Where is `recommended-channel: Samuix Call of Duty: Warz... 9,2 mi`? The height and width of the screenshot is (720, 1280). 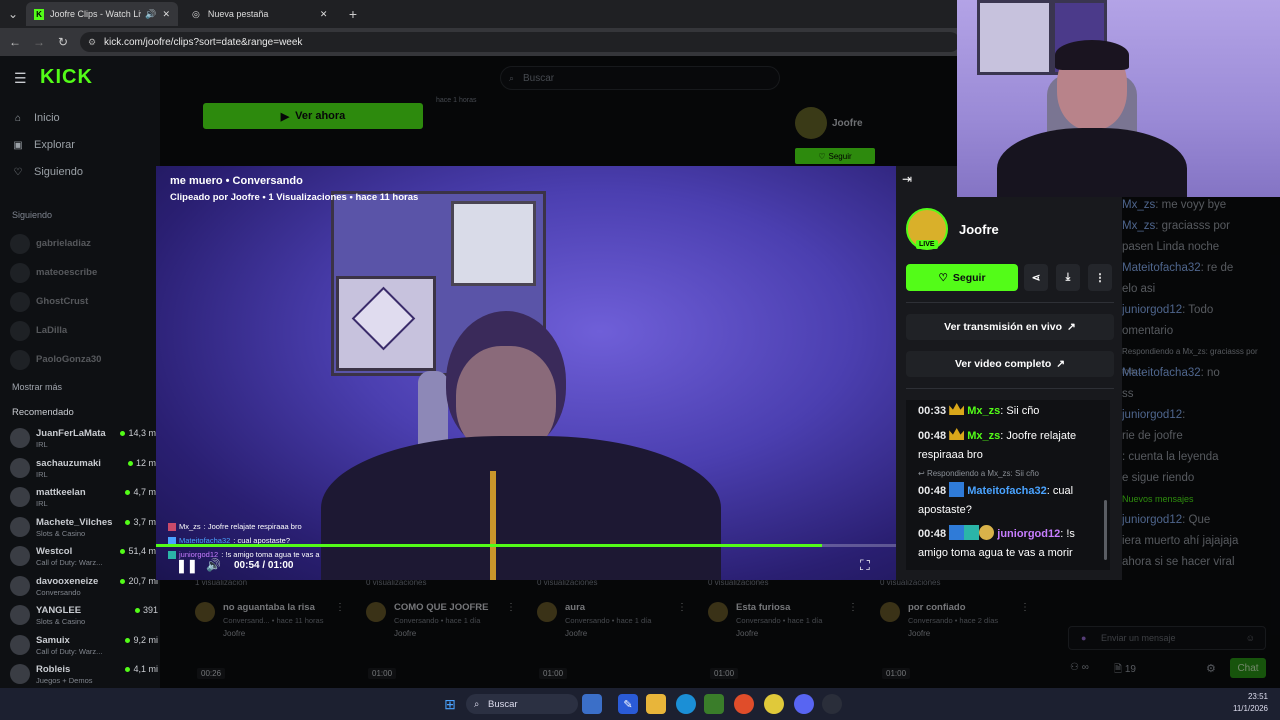
recommended-channel: Samuix Call of Duty: Warz... 9,2 mi is located at coordinates (85, 647).